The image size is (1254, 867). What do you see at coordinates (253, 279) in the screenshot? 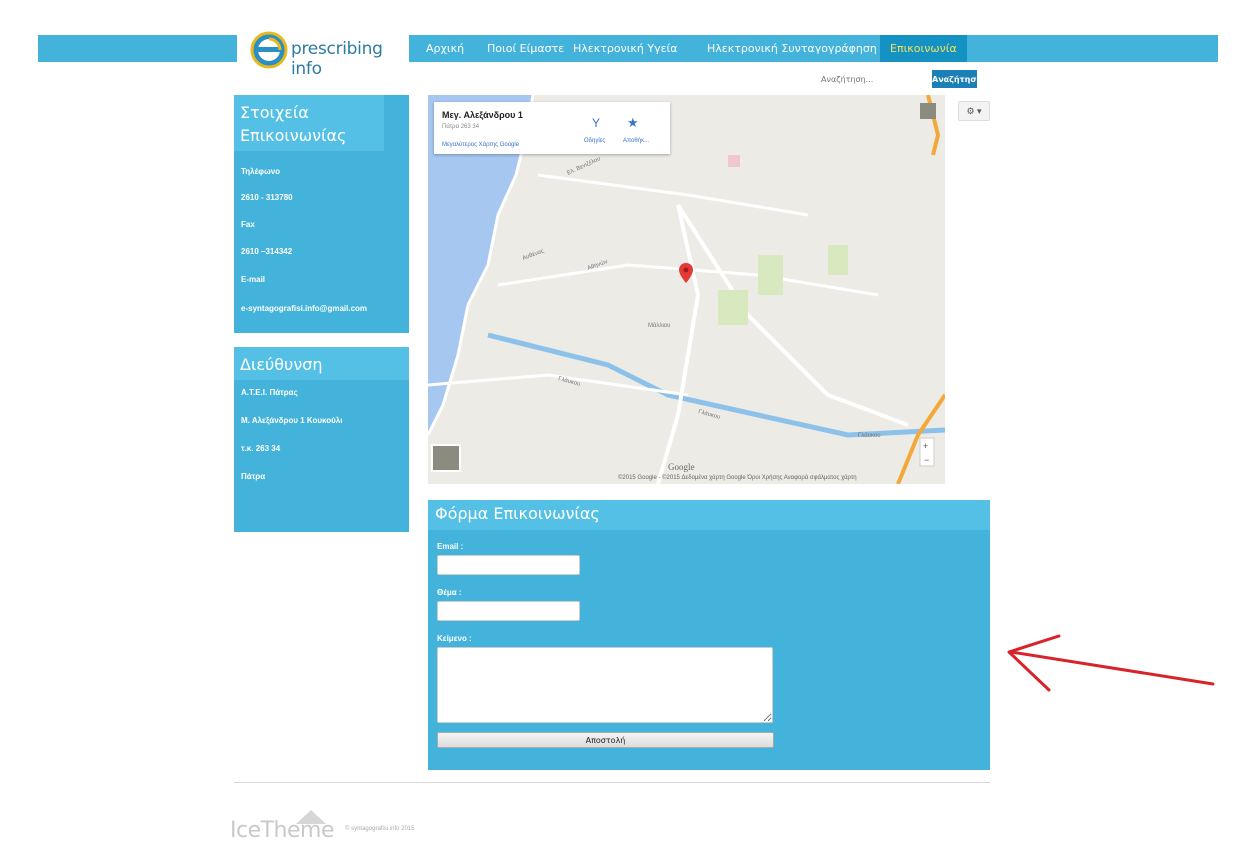
I see `email-label: E-mail` at bounding box center [253, 279].